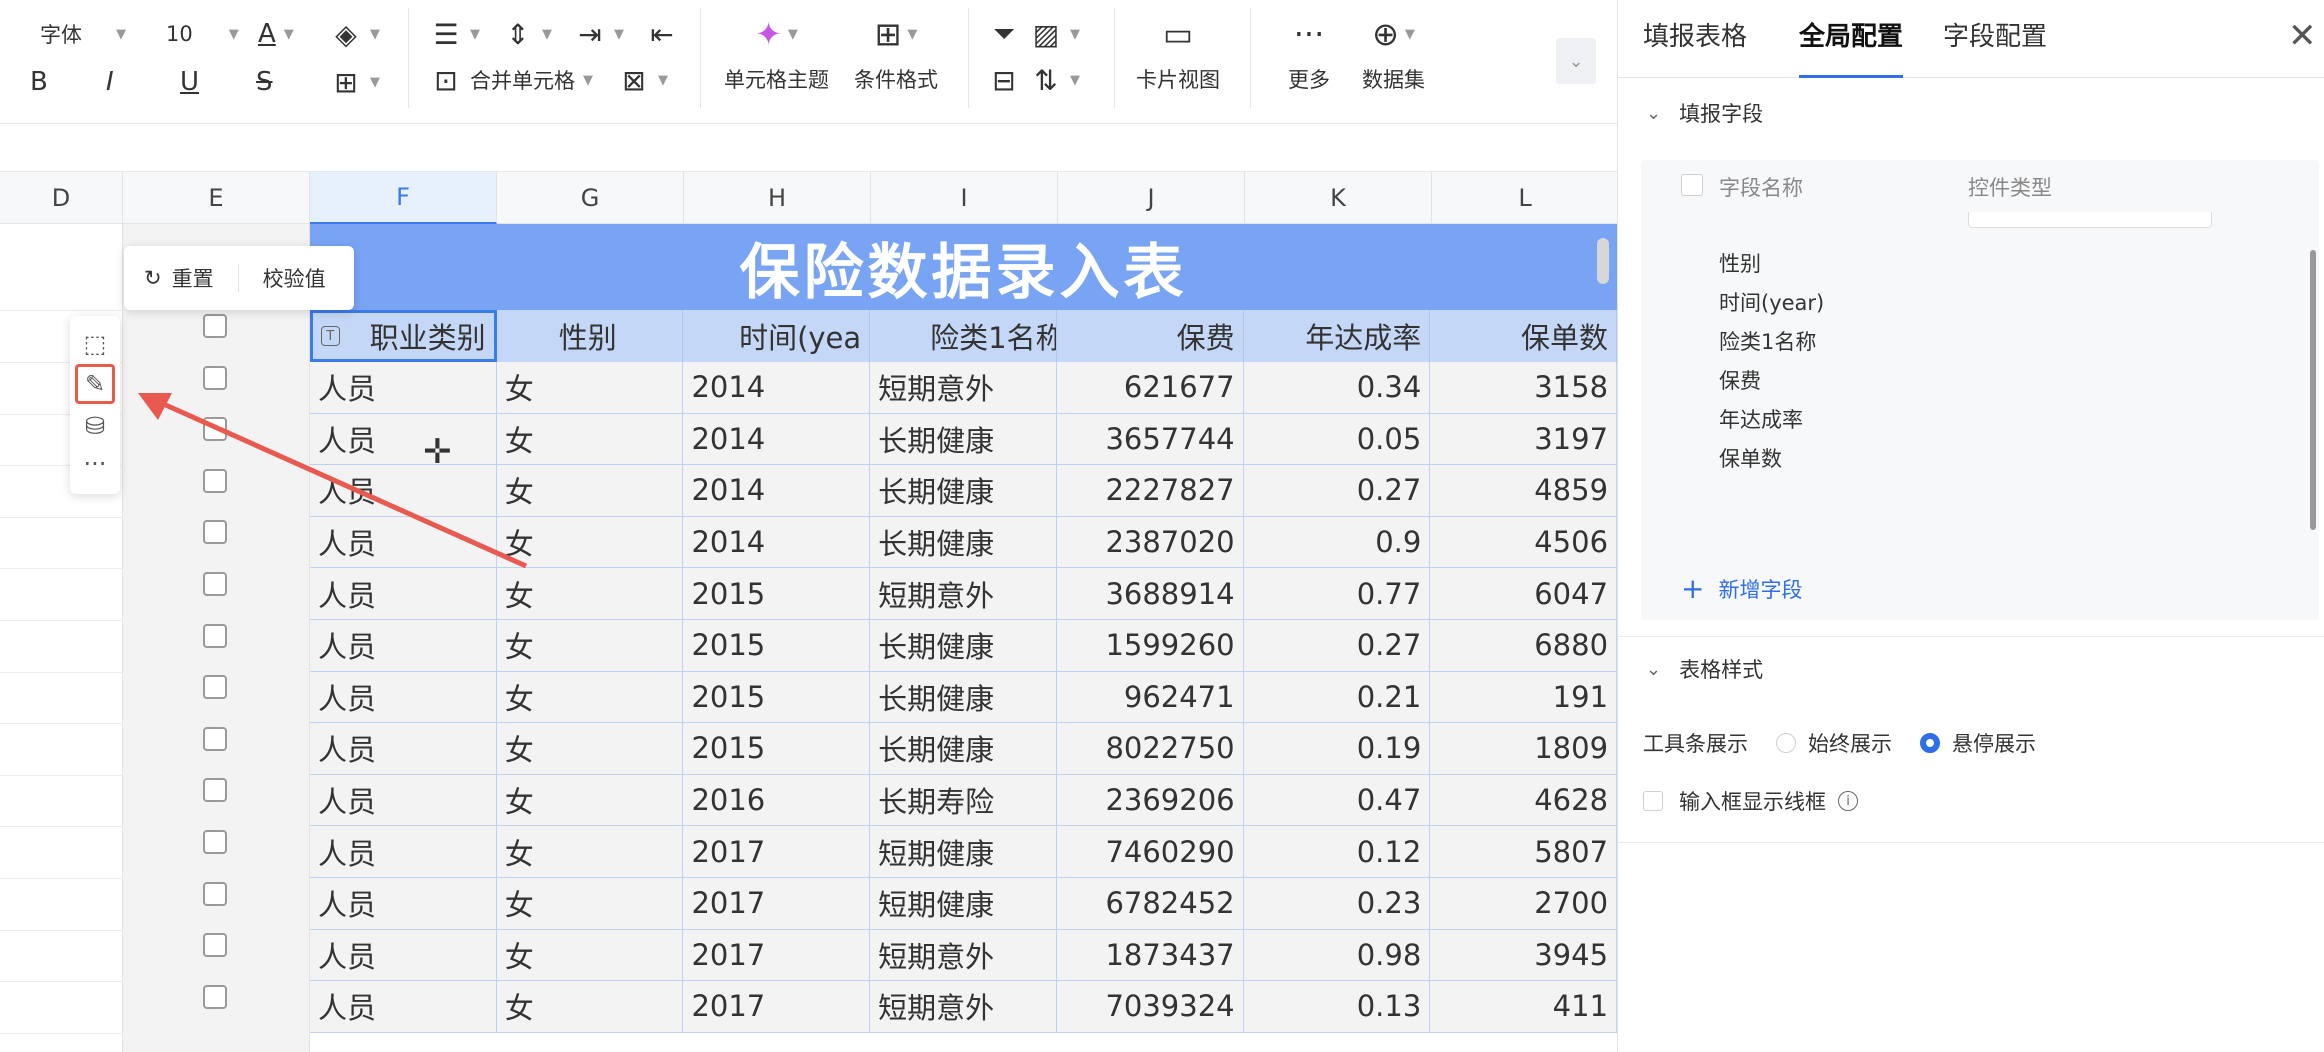  I want to click on table-cell: 0.12, so click(1337, 852).